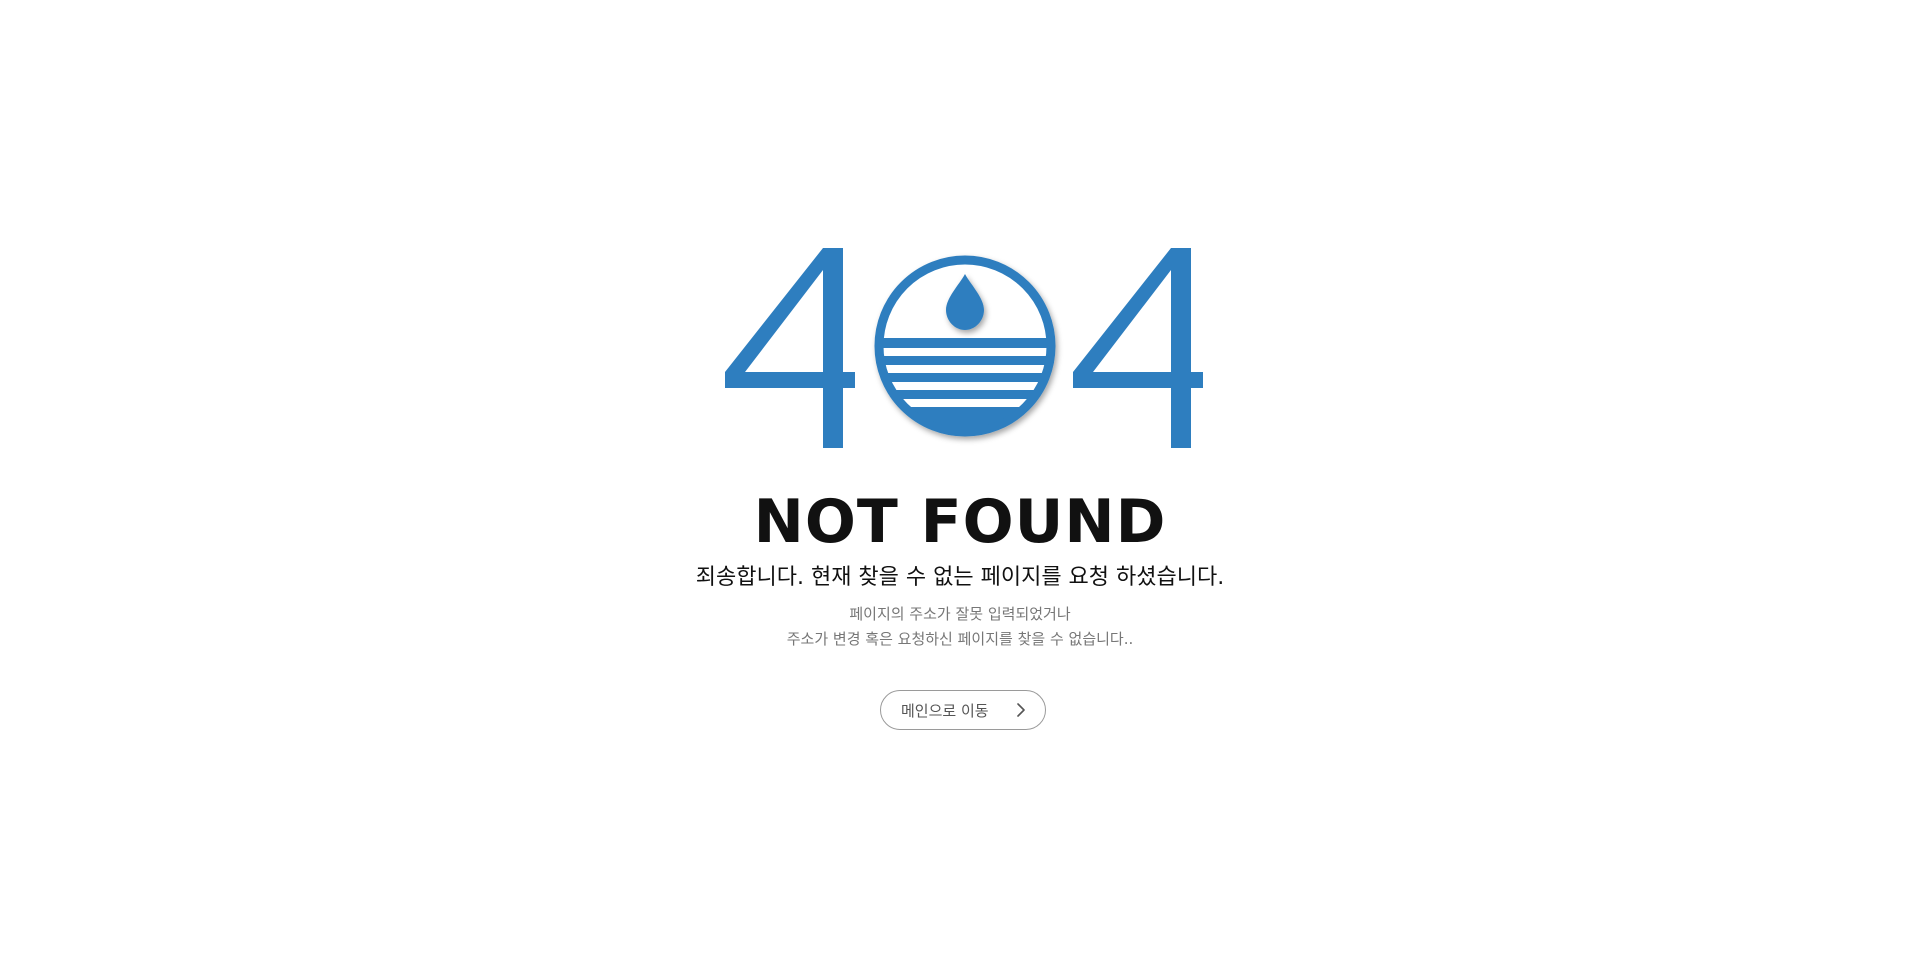 This screenshot has height=953, width=1920. Describe the element at coordinates (945, 710) in the screenshot. I see `go-to-main-label: 메인으로 이동` at that location.